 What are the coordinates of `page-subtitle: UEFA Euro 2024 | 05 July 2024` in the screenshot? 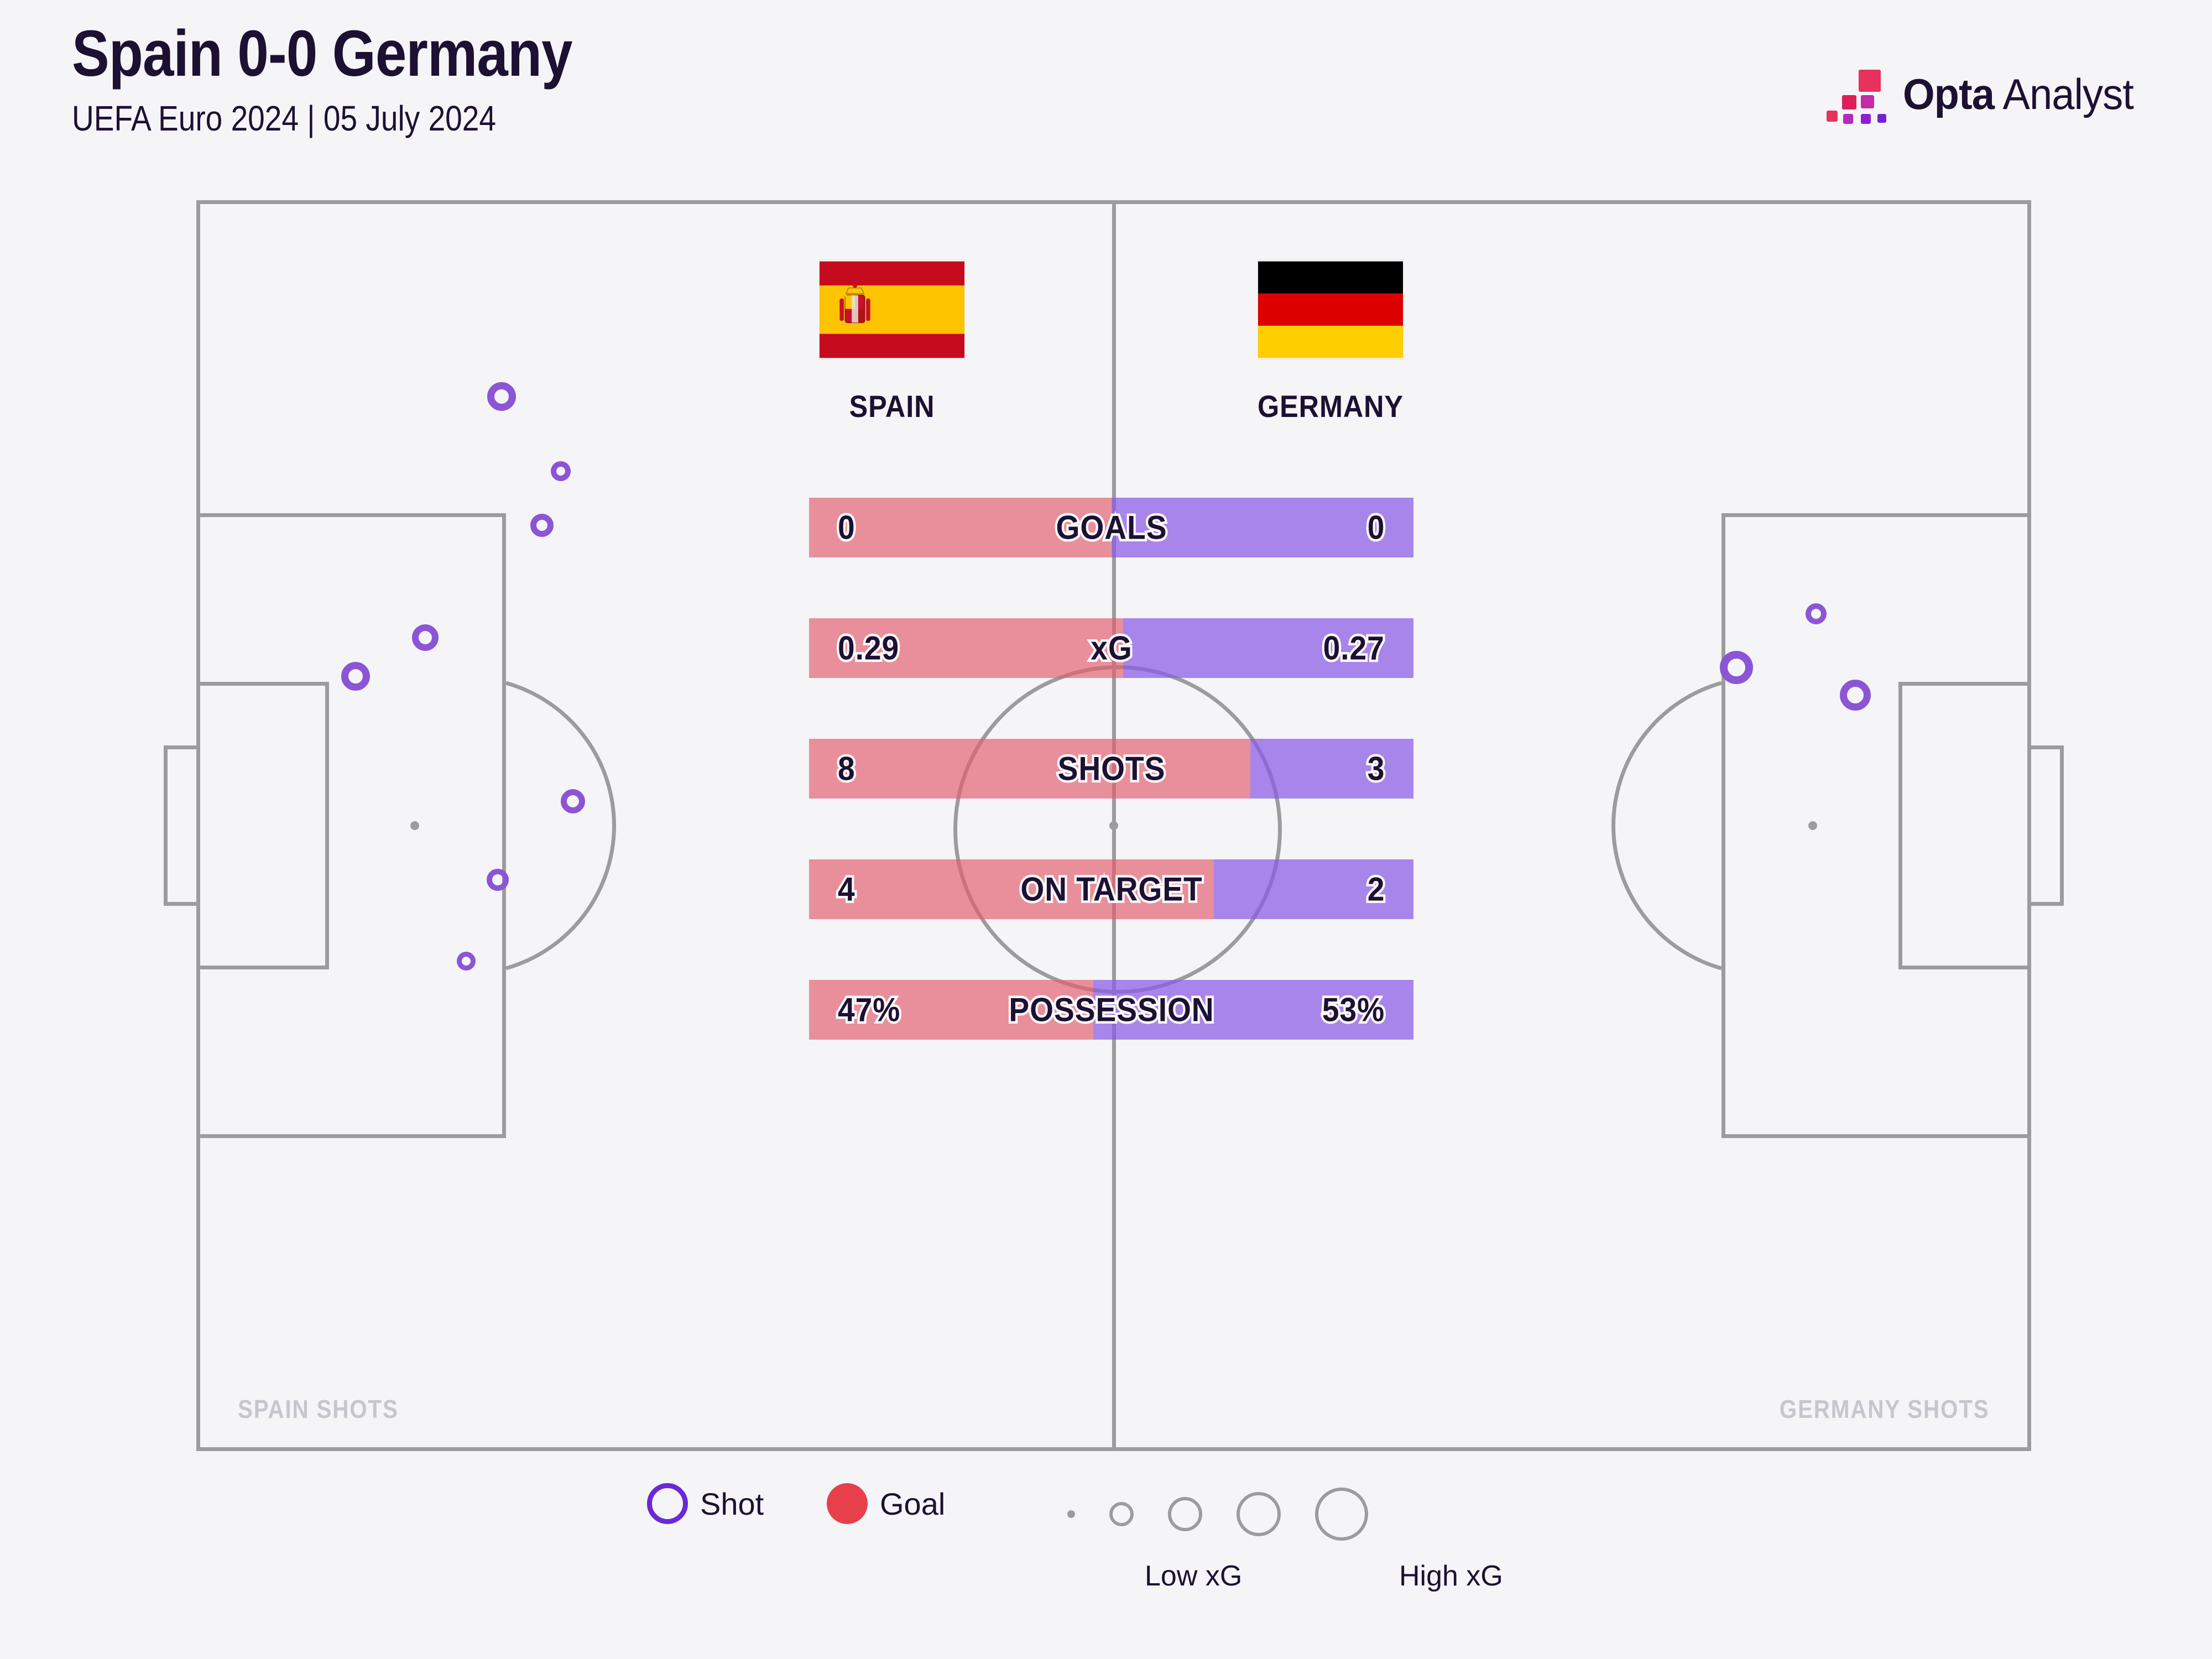 It's located at (285, 118).